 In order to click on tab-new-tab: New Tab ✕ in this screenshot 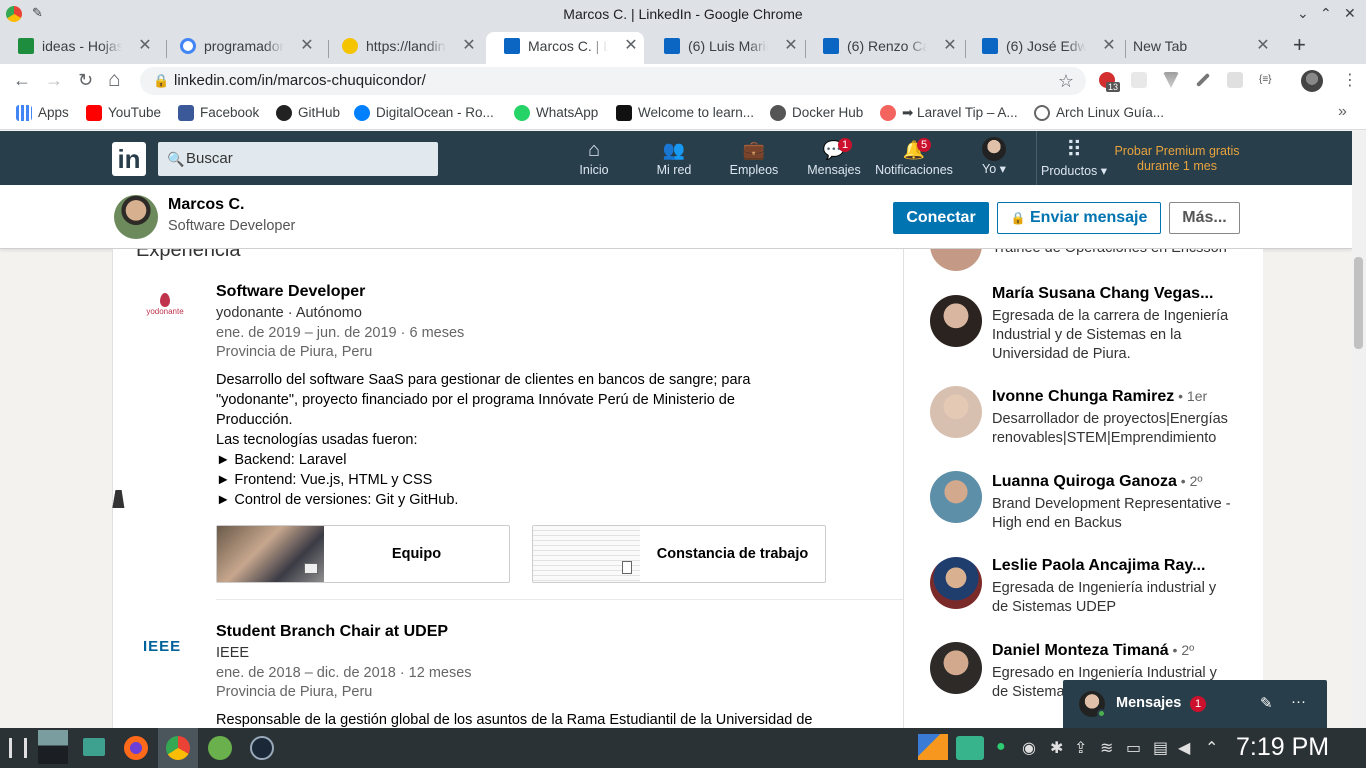, I will do `click(1200, 48)`.